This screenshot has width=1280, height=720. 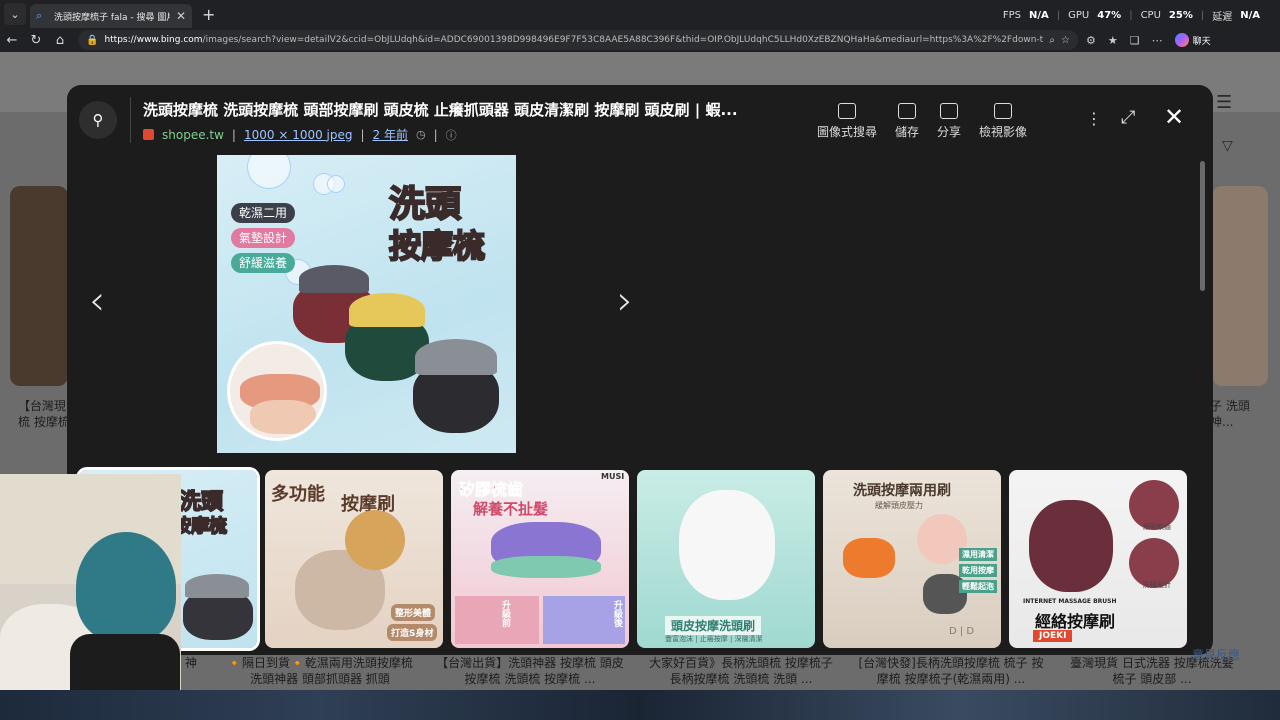 What do you see at coordinates (390, 134) in the screenshot?
I see `image-age: 2 年前` at bounding box center [390, 134].